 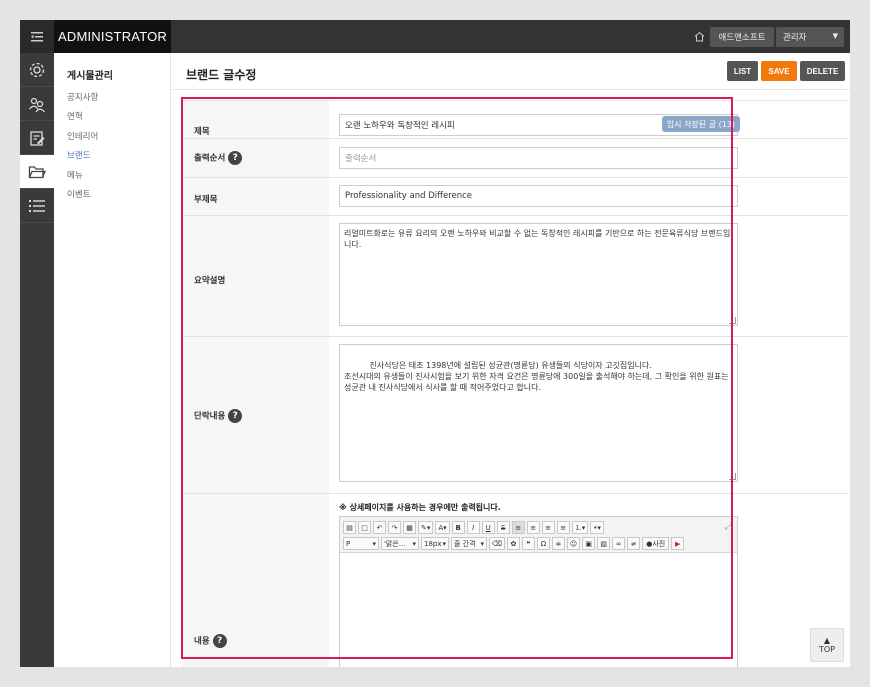 What do you see at coordinates (742, 71) in the screenshot?
I see `list-button: LIST` at bounding box center [742, 71].